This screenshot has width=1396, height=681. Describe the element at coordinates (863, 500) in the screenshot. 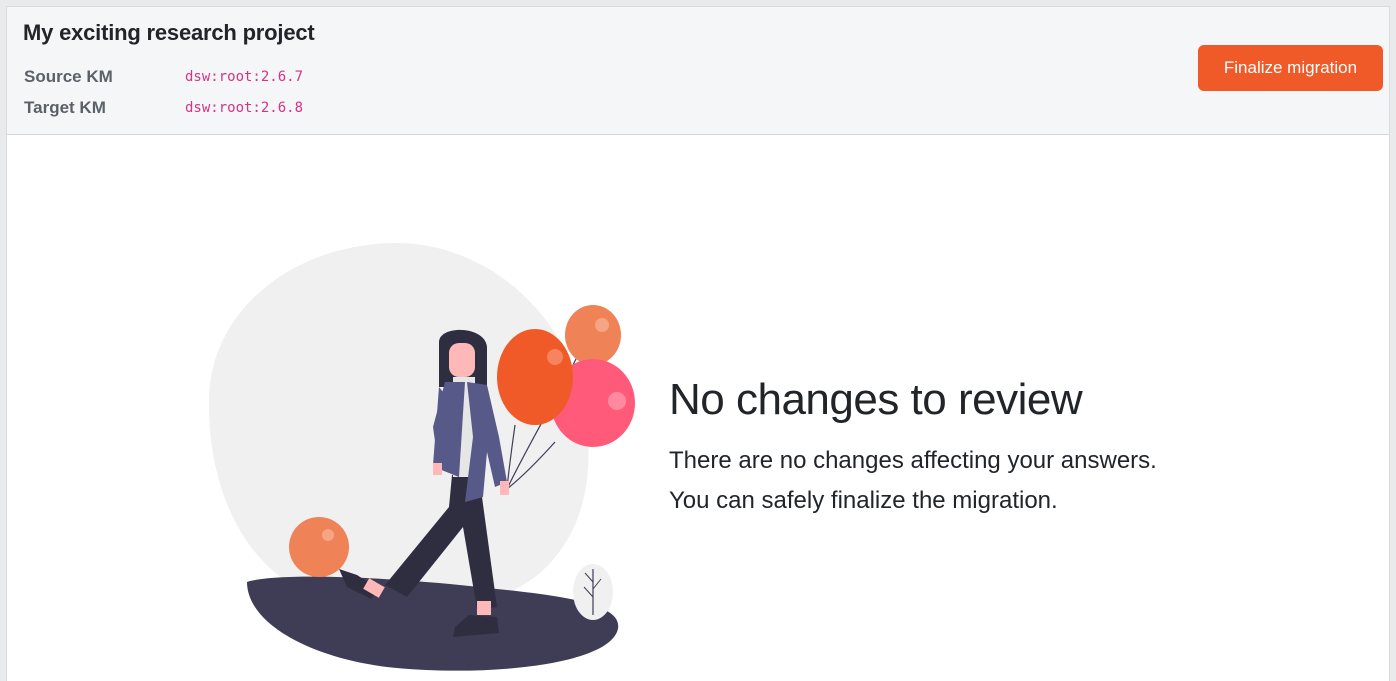

I see `empty-state-line-2: You can safely finalize the migration.` at that location.